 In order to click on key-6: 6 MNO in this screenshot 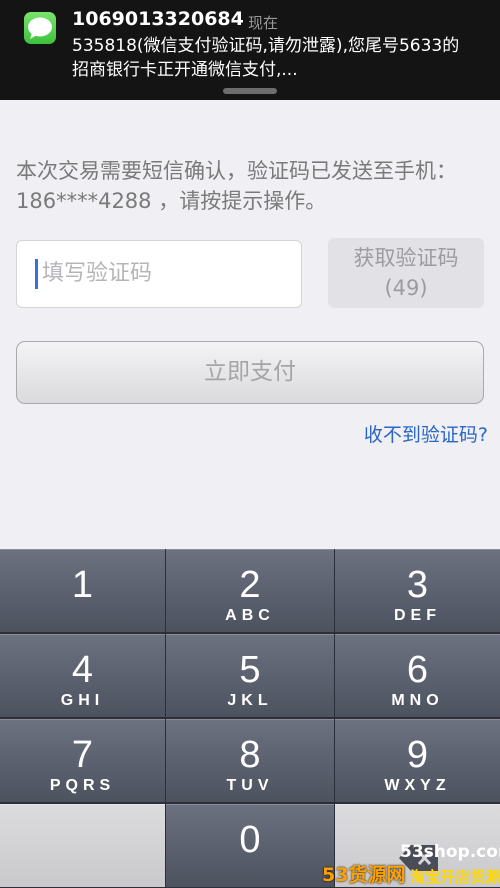, I will do `click(417, 675)`.